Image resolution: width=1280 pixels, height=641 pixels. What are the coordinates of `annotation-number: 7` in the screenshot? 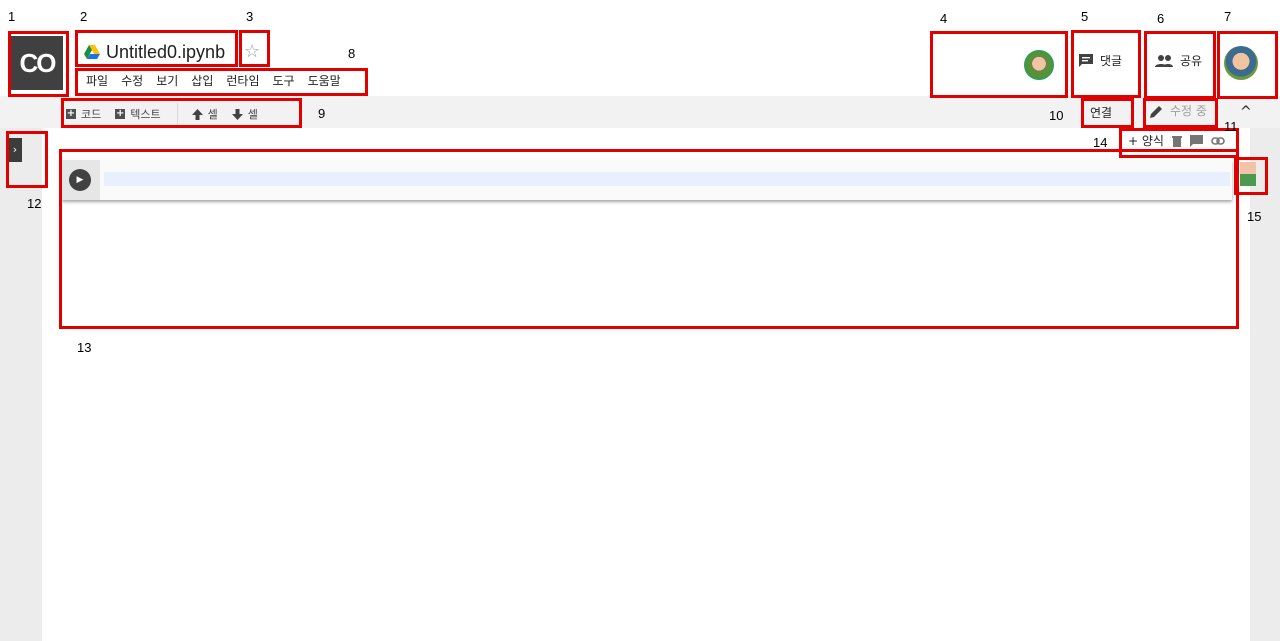 It's located at (1228, 16).